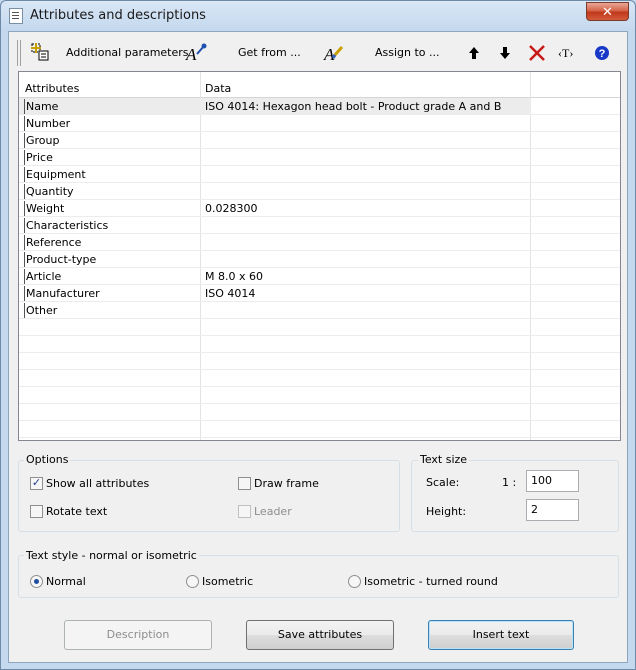  What do you see at coordinates (607, 11) in the screenshot?
I see `close-button: ✕` at bounding box center [607, 11].